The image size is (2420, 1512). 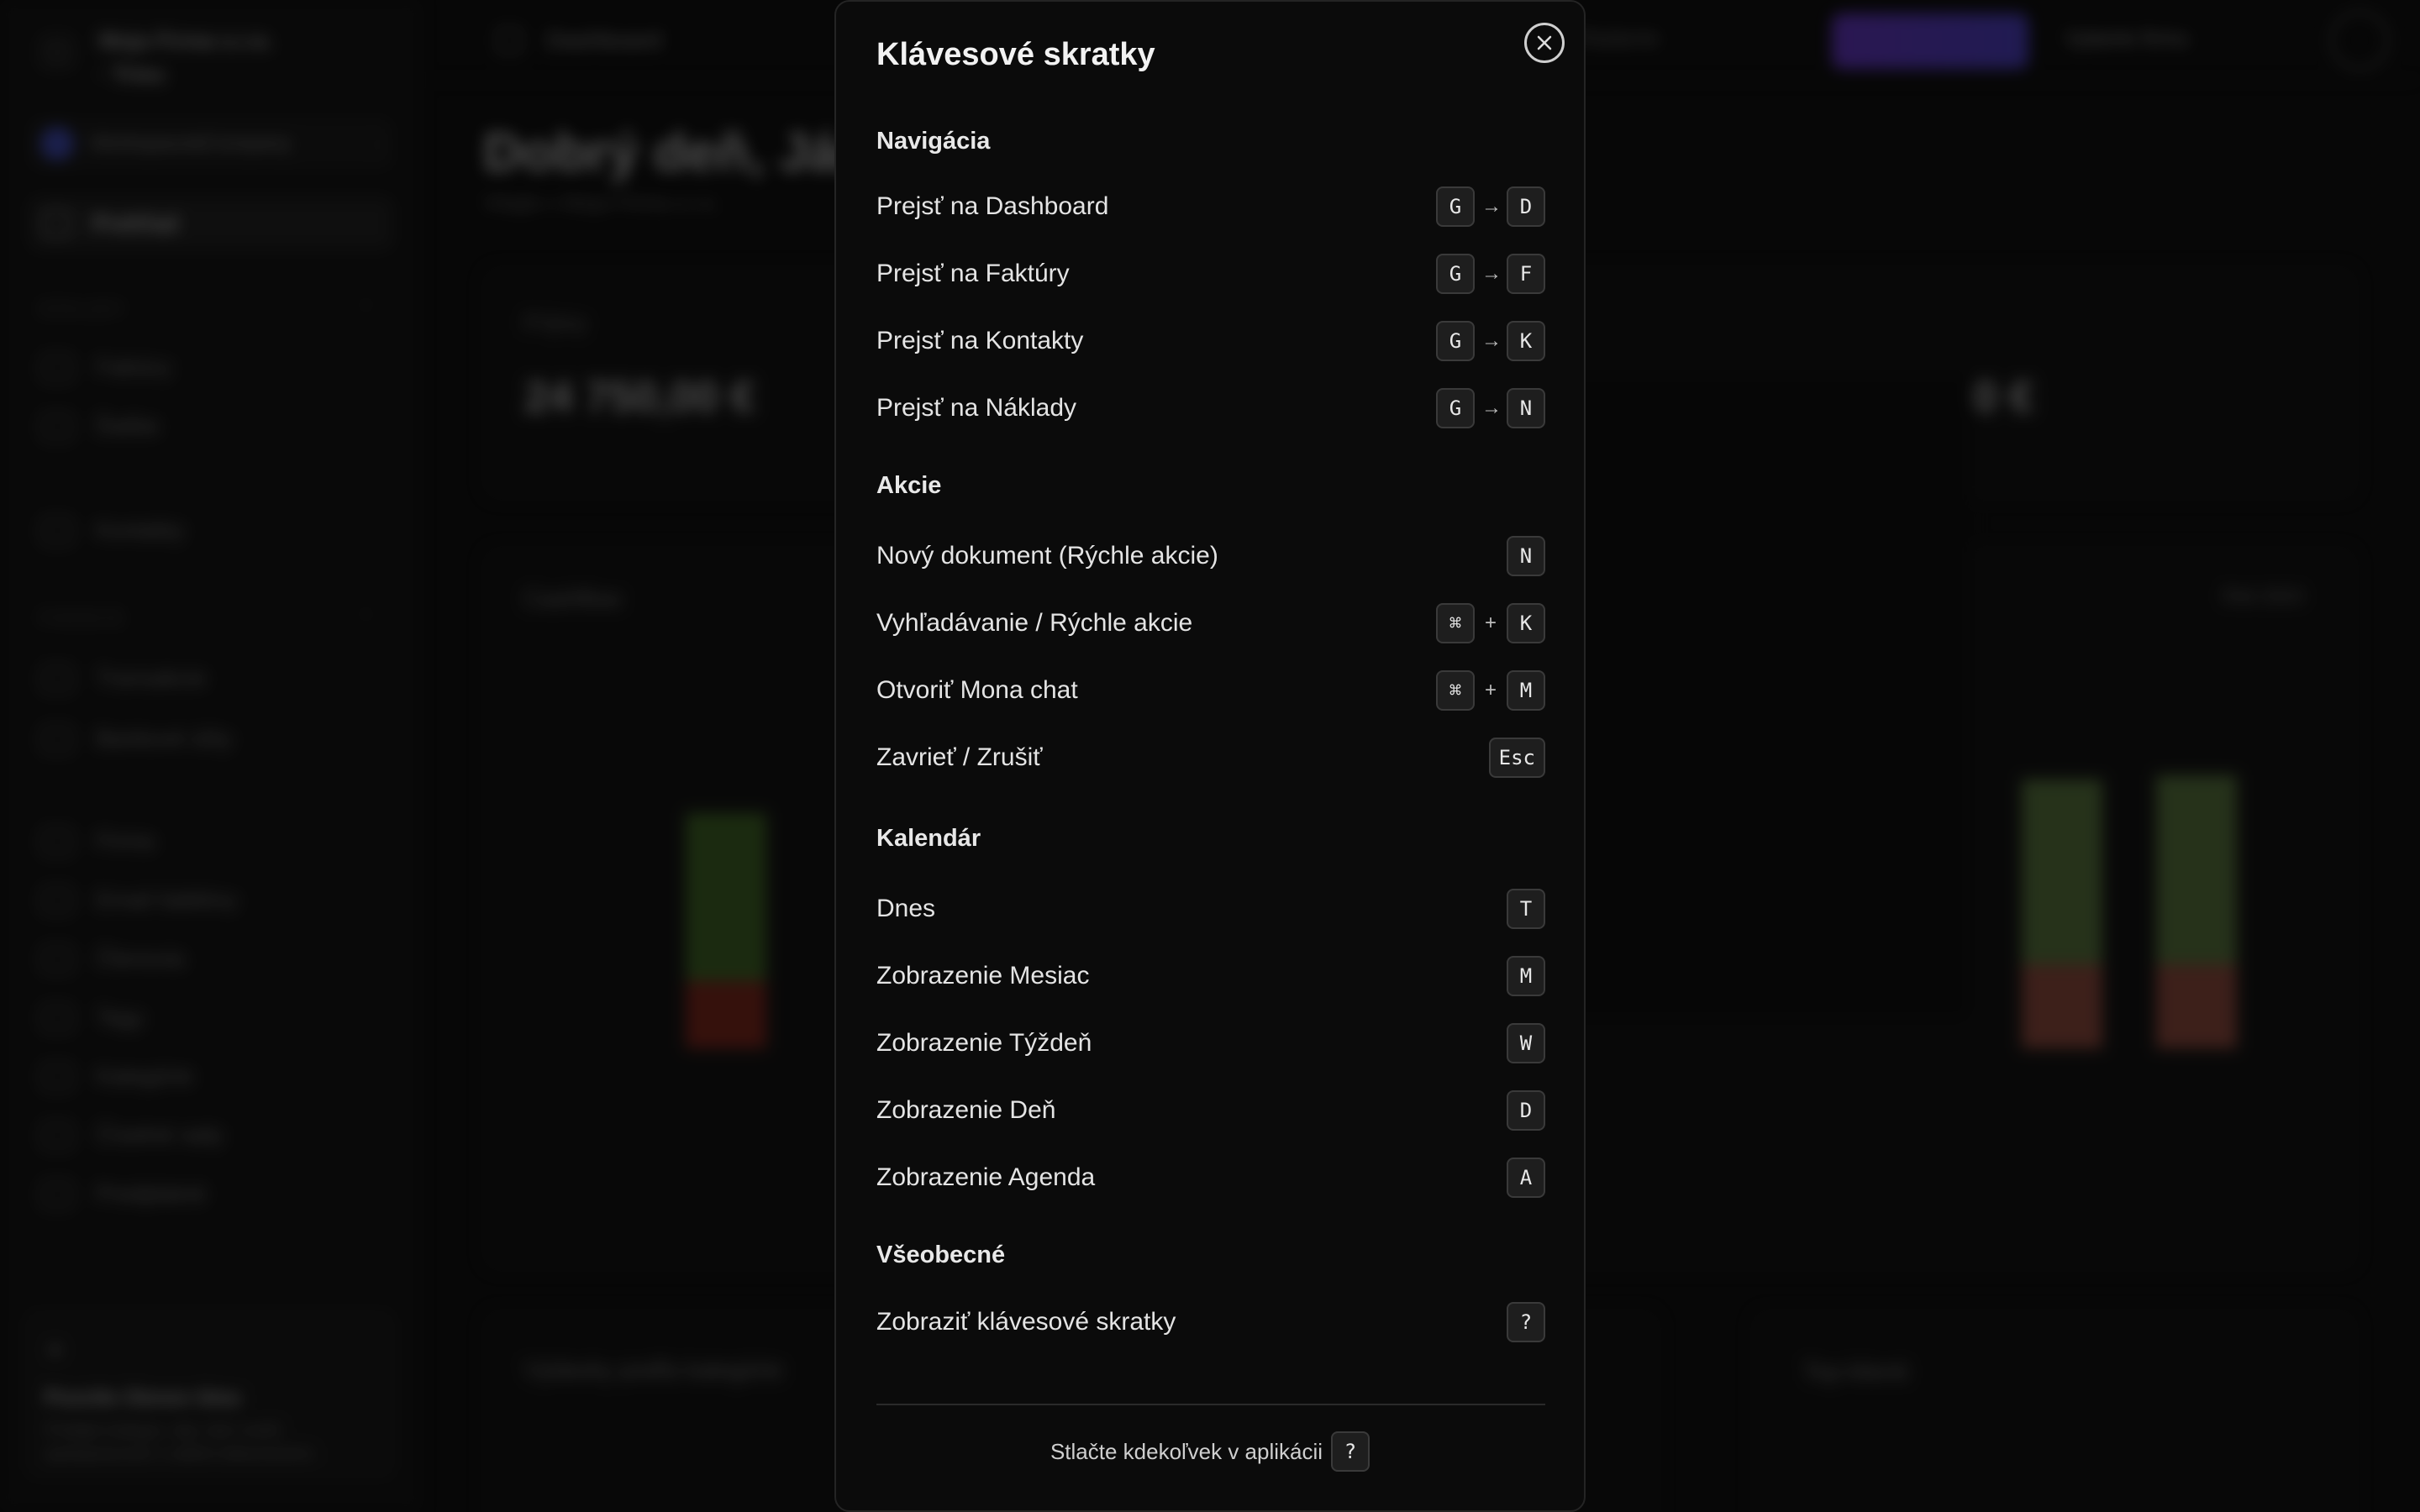 I want to click on shortcut-keys: G → D, so click(x=1490, y=206).